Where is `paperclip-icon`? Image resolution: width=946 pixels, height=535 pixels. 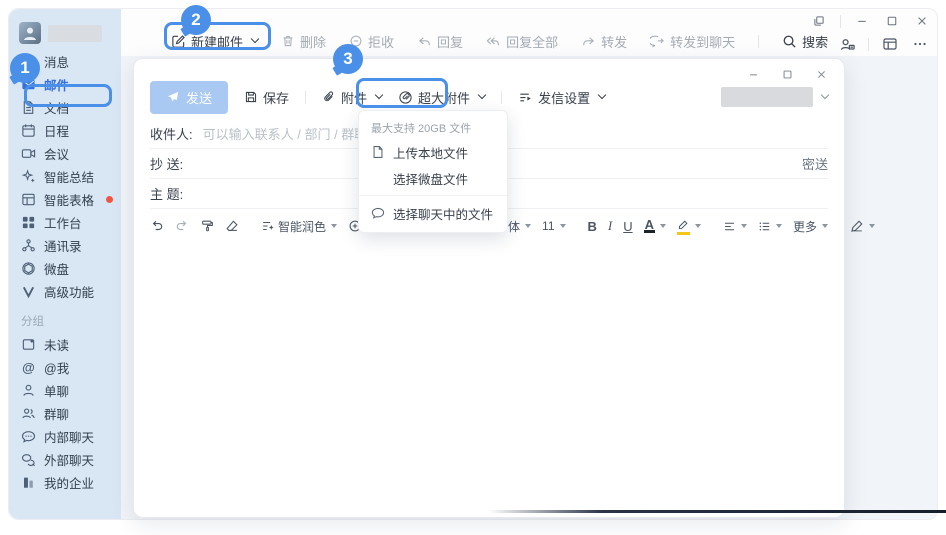
paperclip-icon is located at coordinates (329, 97).